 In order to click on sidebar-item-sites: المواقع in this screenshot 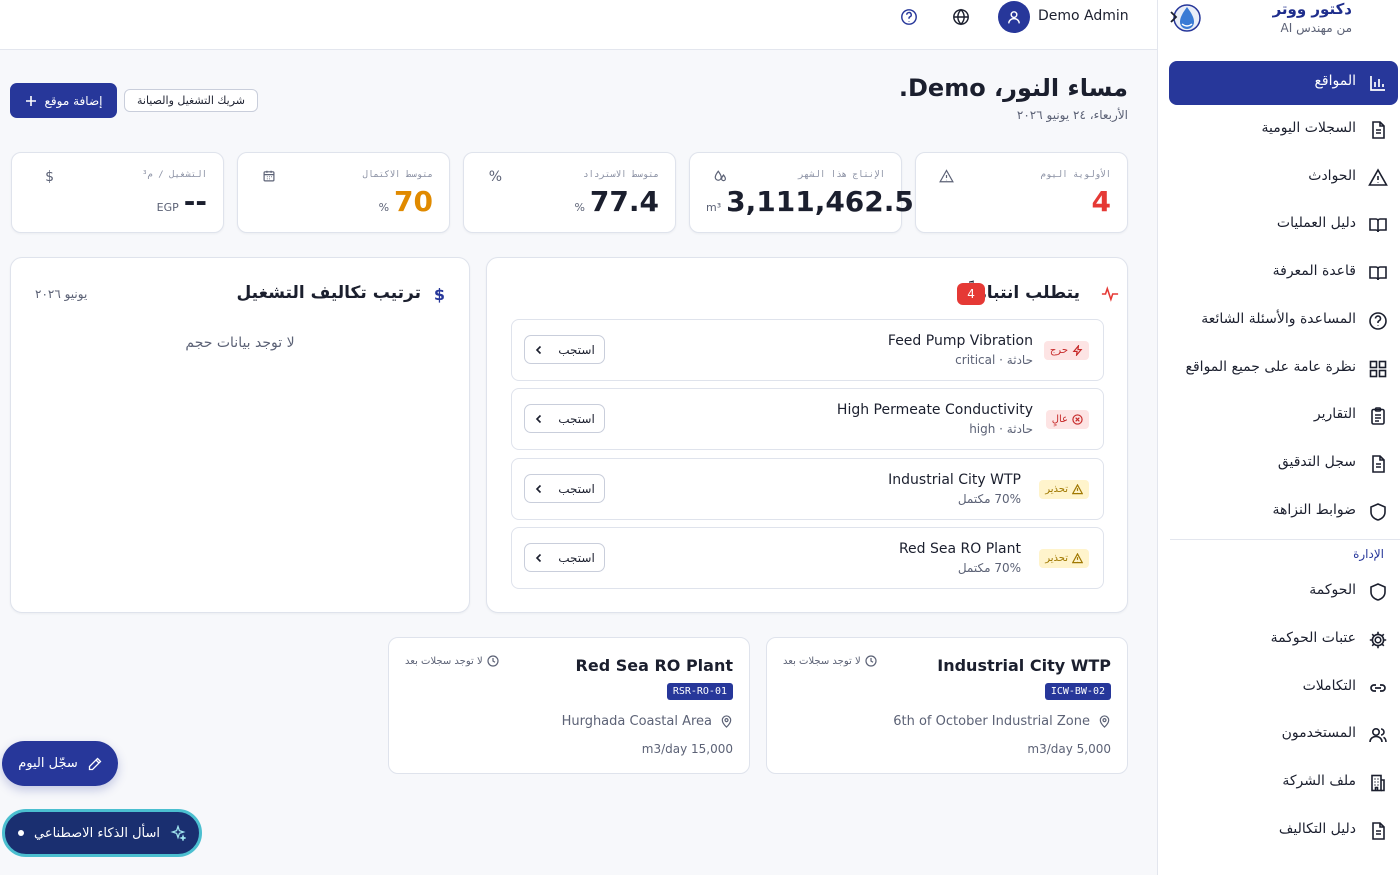, I will do `click(1283, 83)`.